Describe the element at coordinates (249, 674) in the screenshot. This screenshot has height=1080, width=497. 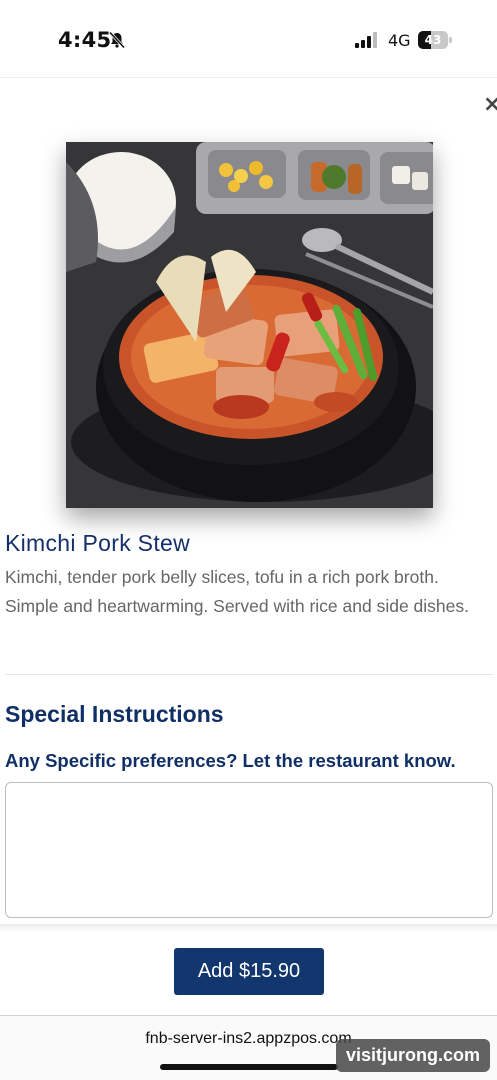
I see `divider` at that location.